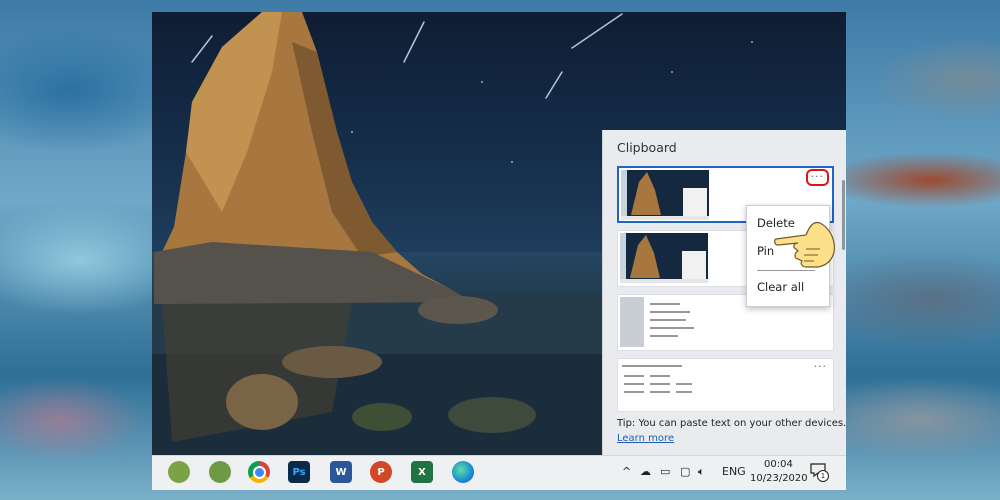 This screenshot has width=1000, height=500. Describe the element at coordinates (786, 270) in the screenshot. I see `menu-divider` at that location.